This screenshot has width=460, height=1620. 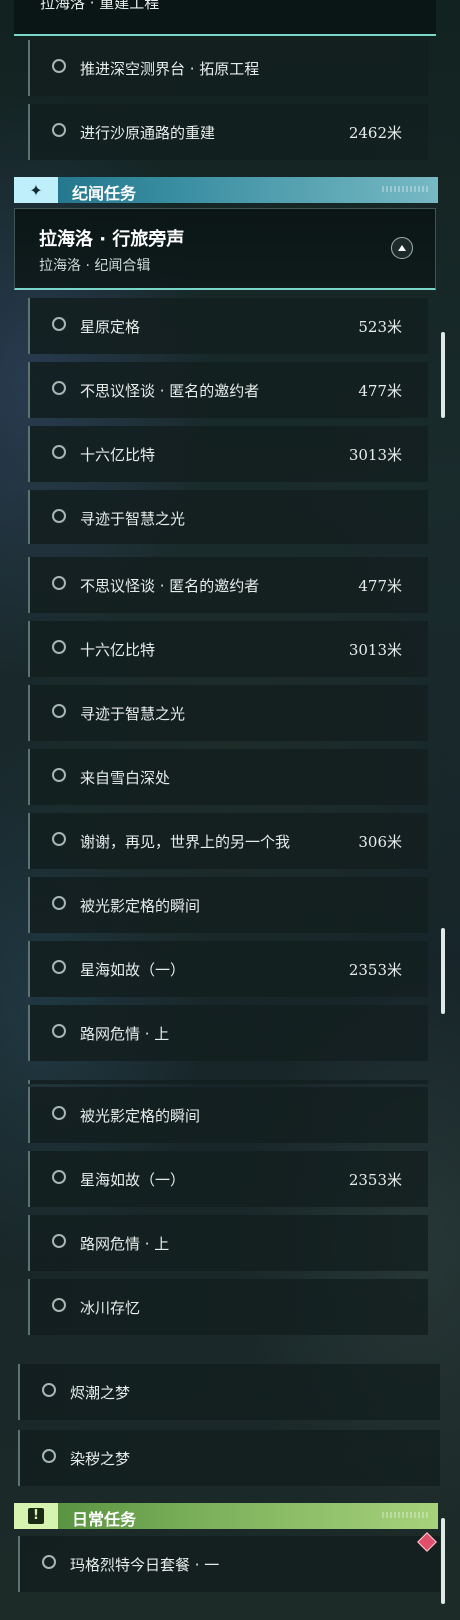 I want to click on section-label: 日常任务, so click(x=104, y=1519).